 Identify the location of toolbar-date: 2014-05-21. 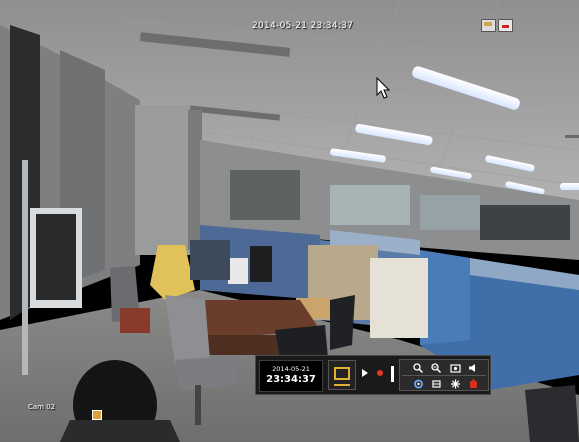
(291, 369).